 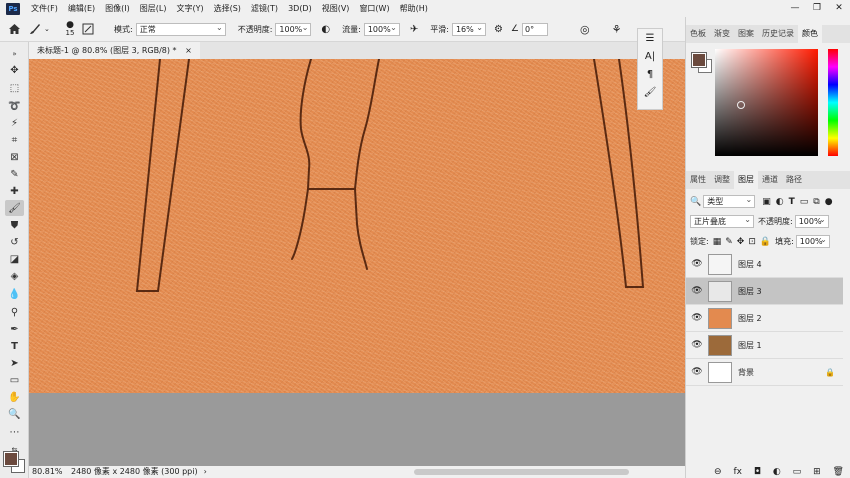 What do you see at coordinates (722, 34) in the screenshot?
I see `tab-gradients: 渐变` at bounding box center [722, 34].